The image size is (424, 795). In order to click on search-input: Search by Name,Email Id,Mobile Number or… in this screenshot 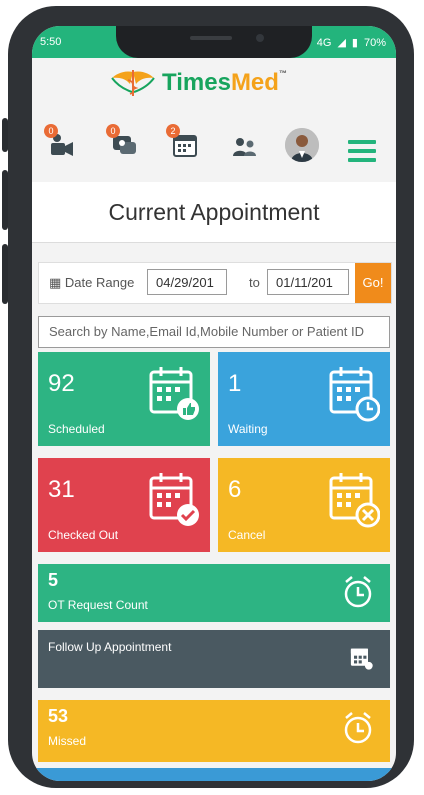, I will do `click(214, 332)`.